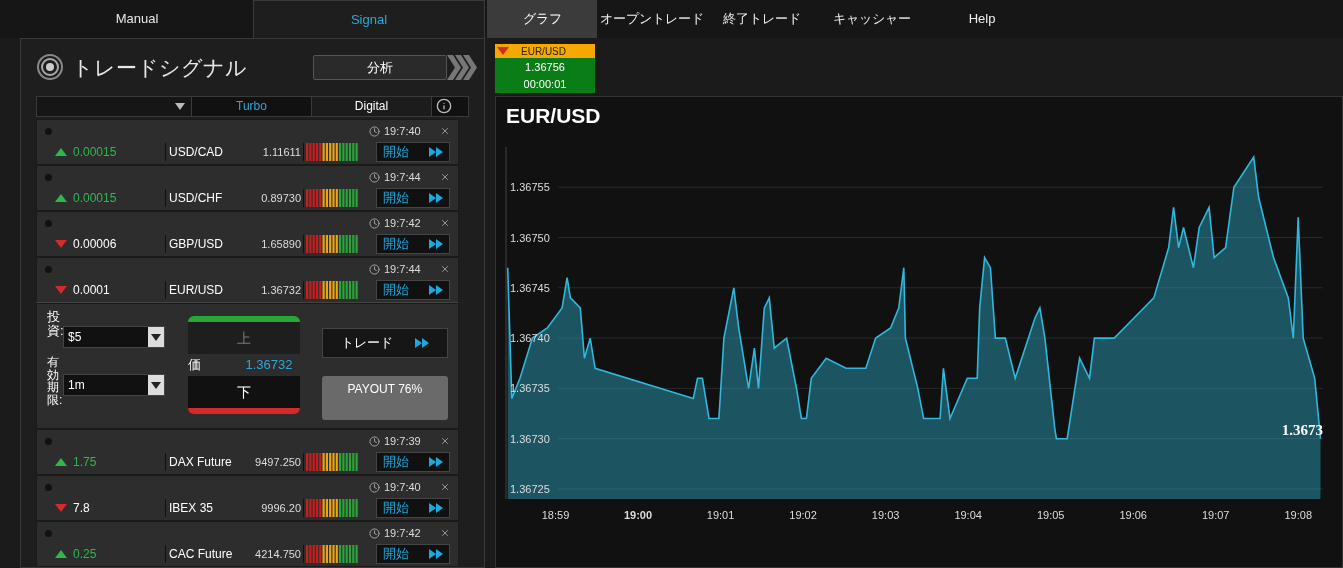  What do you see at coordinates (95, 244) in the screenshot?
I see `signal-change: 0.00006` at bounding box center [95, 244].